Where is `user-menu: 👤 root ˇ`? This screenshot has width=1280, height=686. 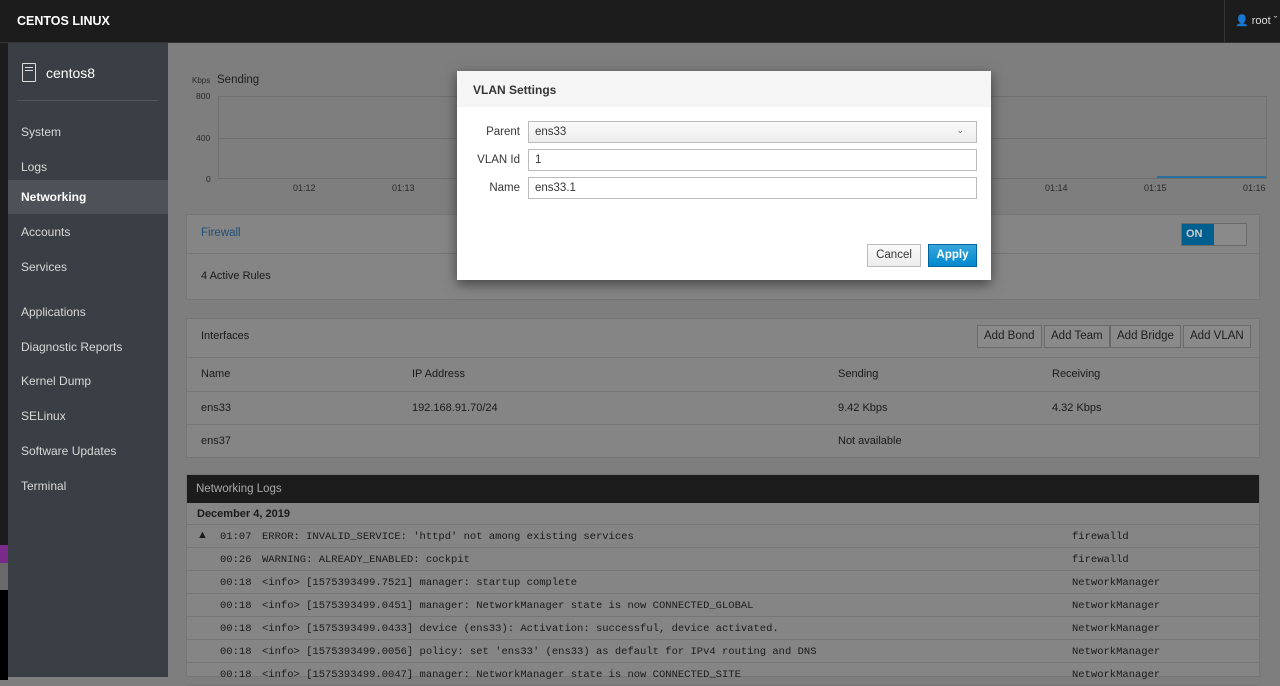
user-menu: 👤 root ˇ is located at coordinates (1252, 21).